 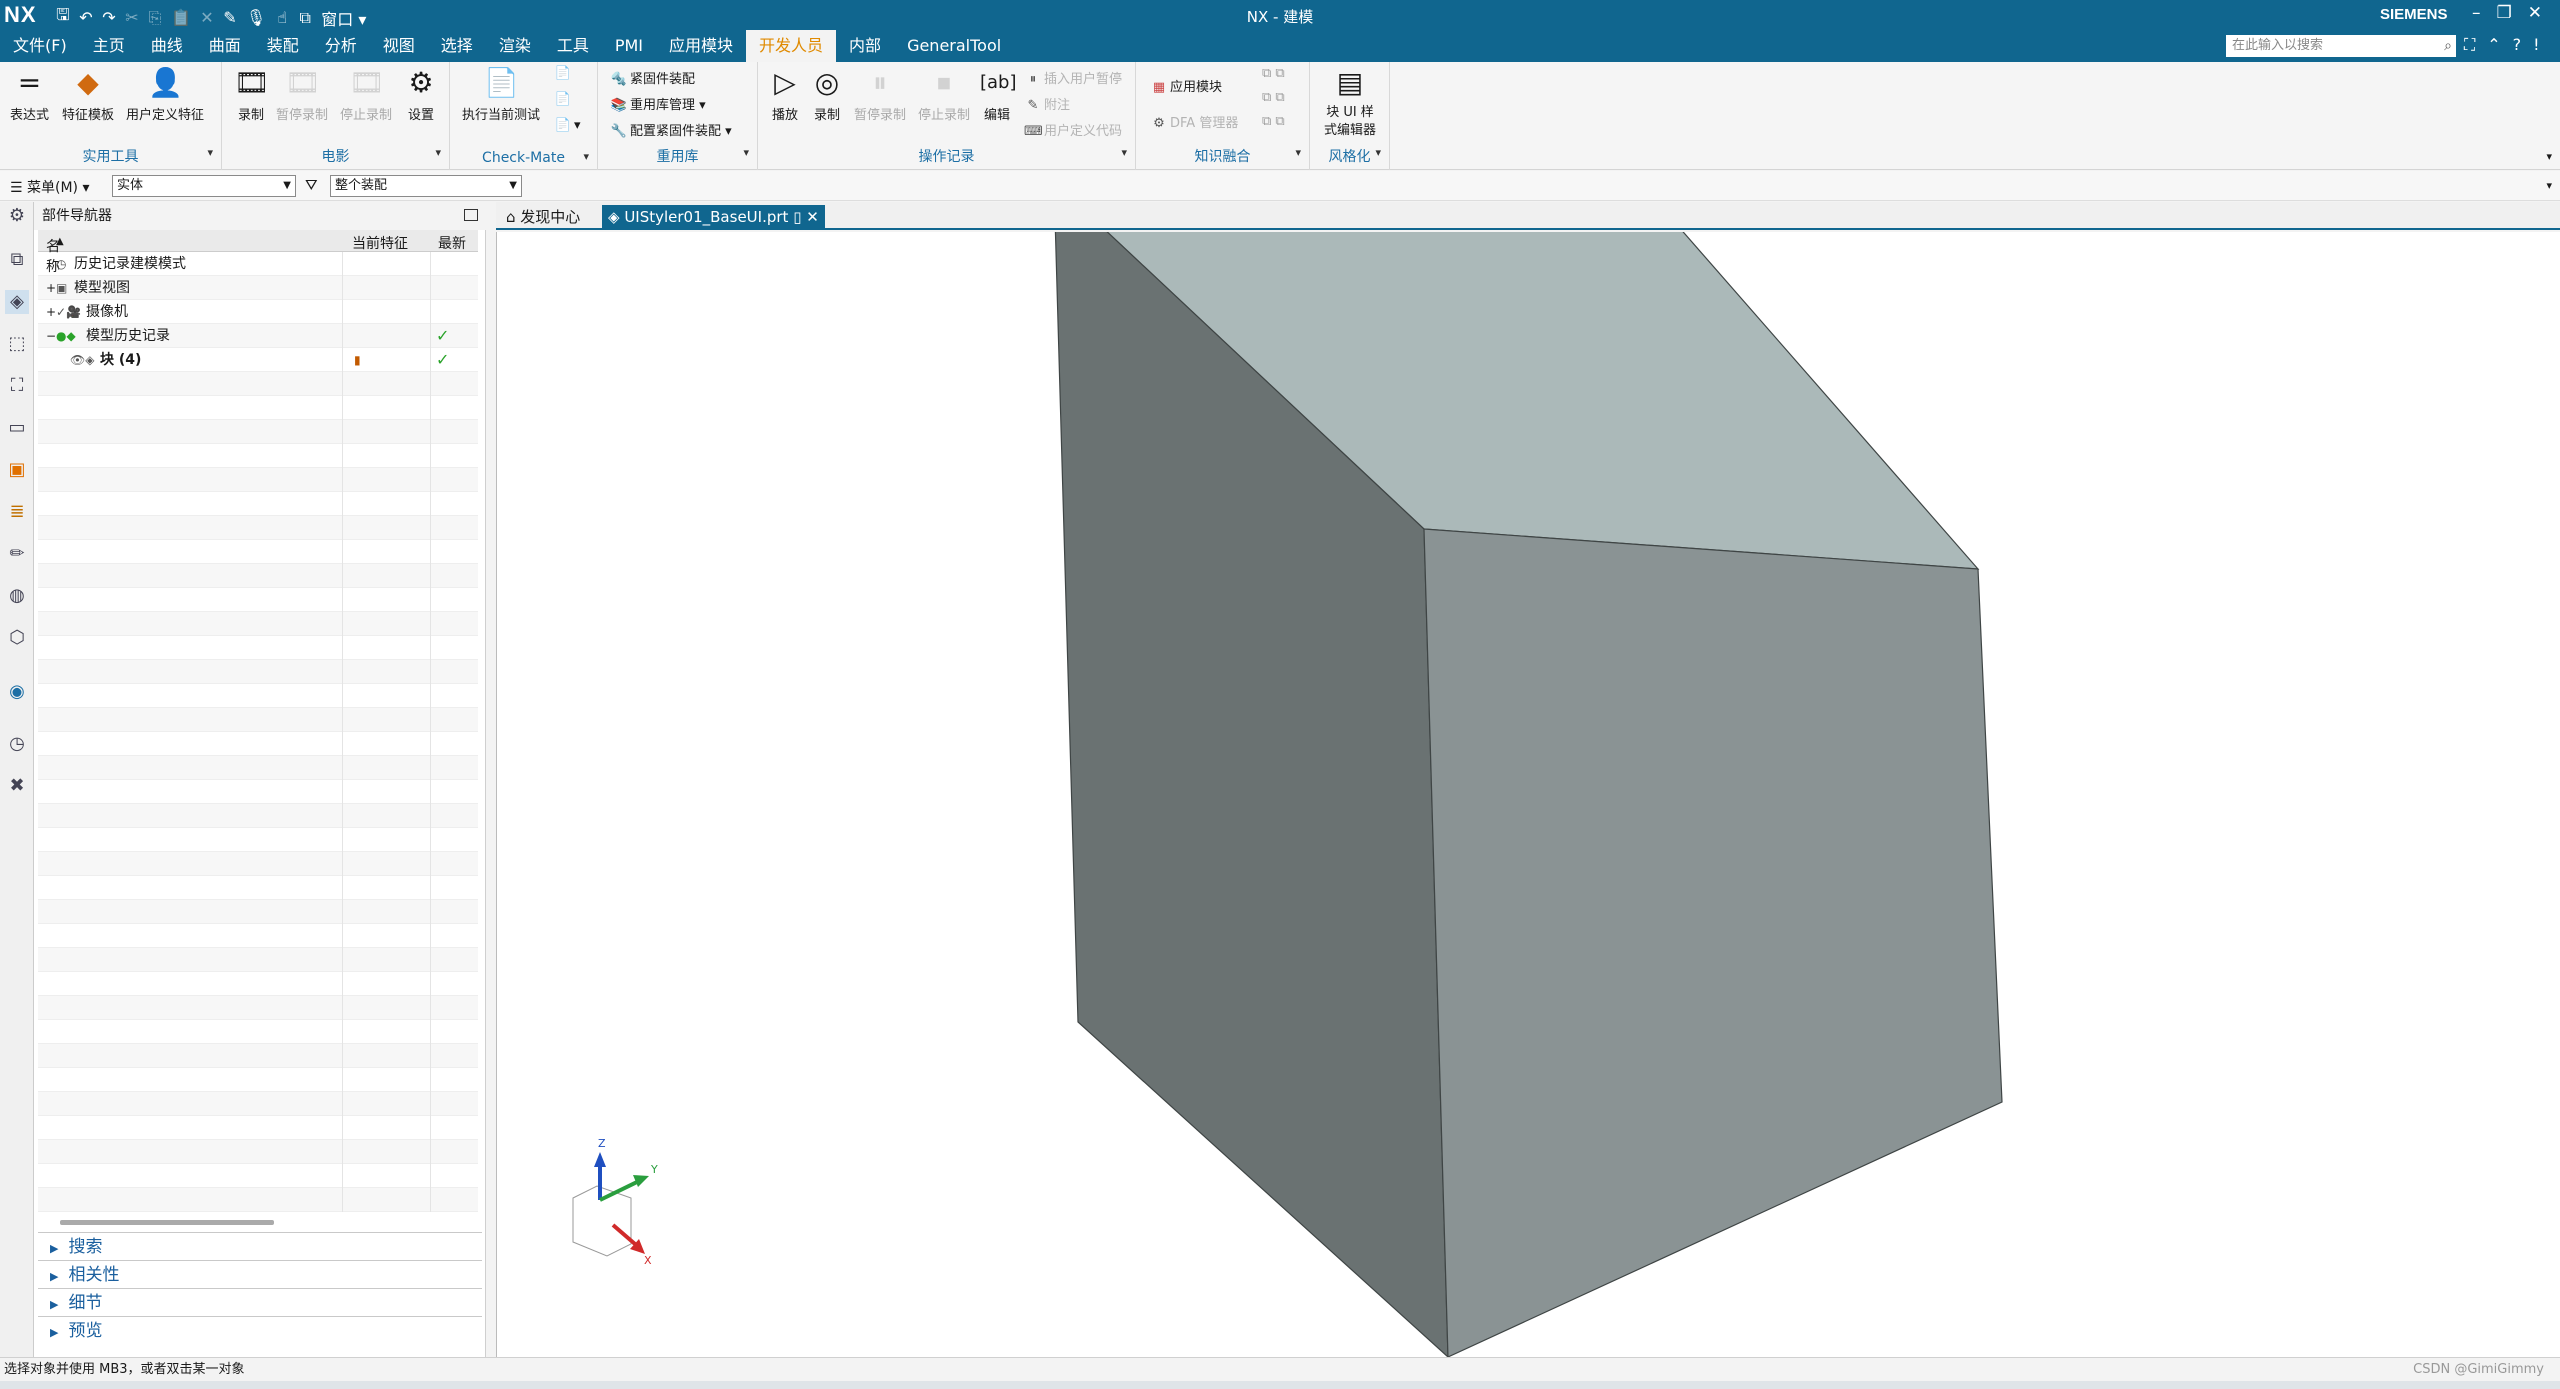 What do you see at coordinates (167, 46) in the screenshot?
I see `tab-2: 曲线` at bounding box center [167, 46].